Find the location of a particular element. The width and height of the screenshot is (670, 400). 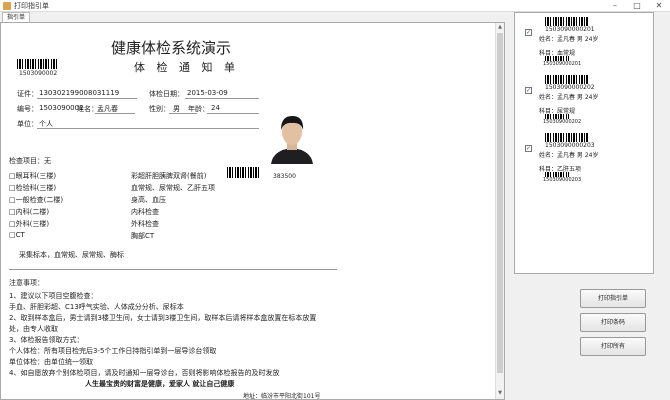

window-controls: – □ ✕ is located at coordinates (637, 6).